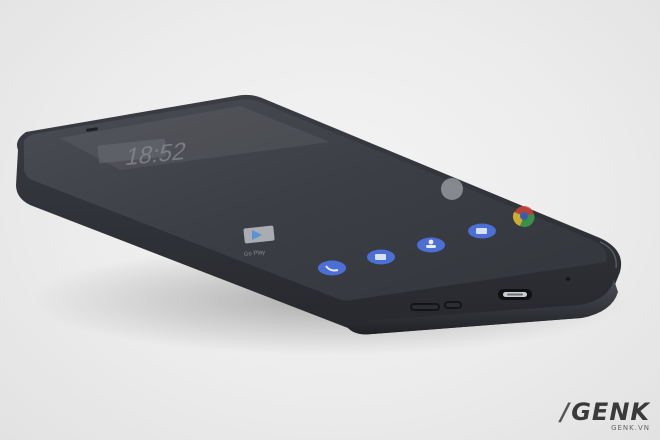 Image resolution: width=660 pixels, height=440 pixels. What do you see at coordinates (452, 189) in the screenshot?
I see `screen-account-icon` at bounding box center [452, 189].